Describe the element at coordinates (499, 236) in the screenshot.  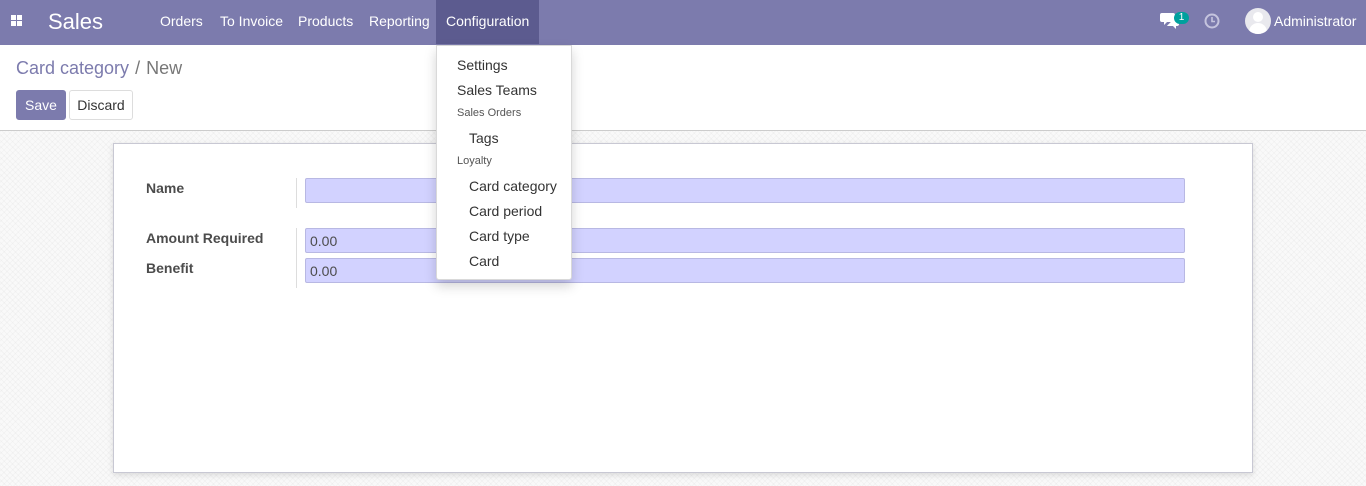
I see `dropdown-item-card-type: Card type` at that location.